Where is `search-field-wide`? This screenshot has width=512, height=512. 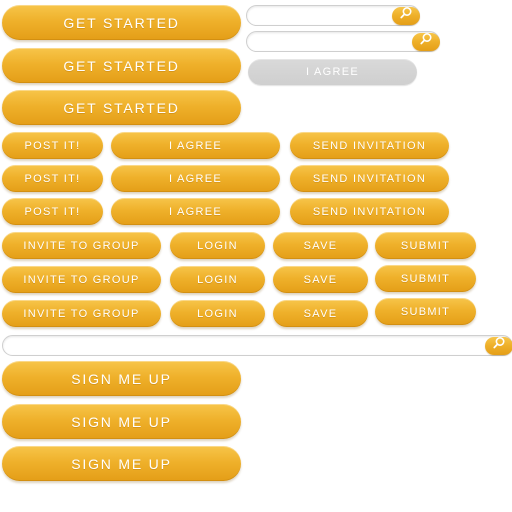 search-field-wide is located at coordinates (257, 345).